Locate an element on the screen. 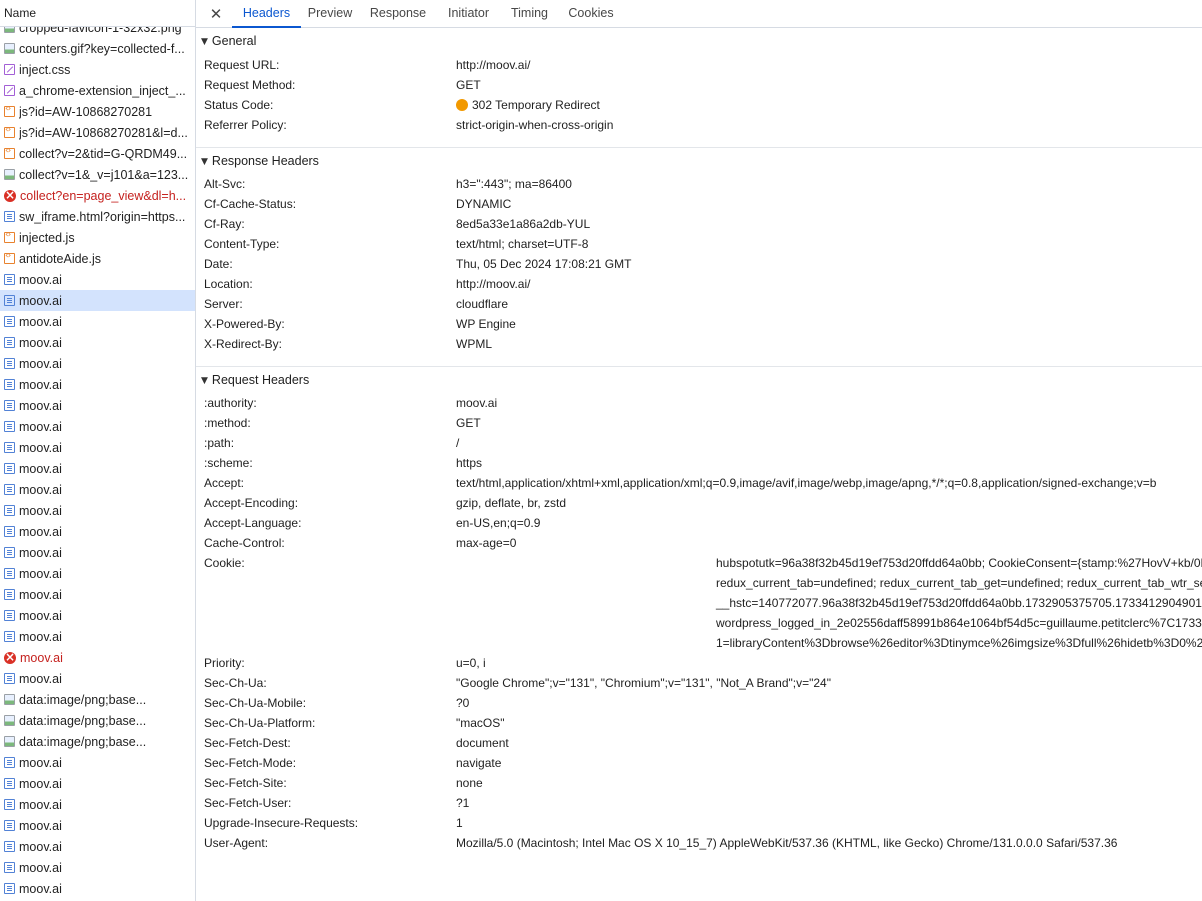 This screenshot has height=901, width=1202. header-value: none is located at coordinates (469, 783).